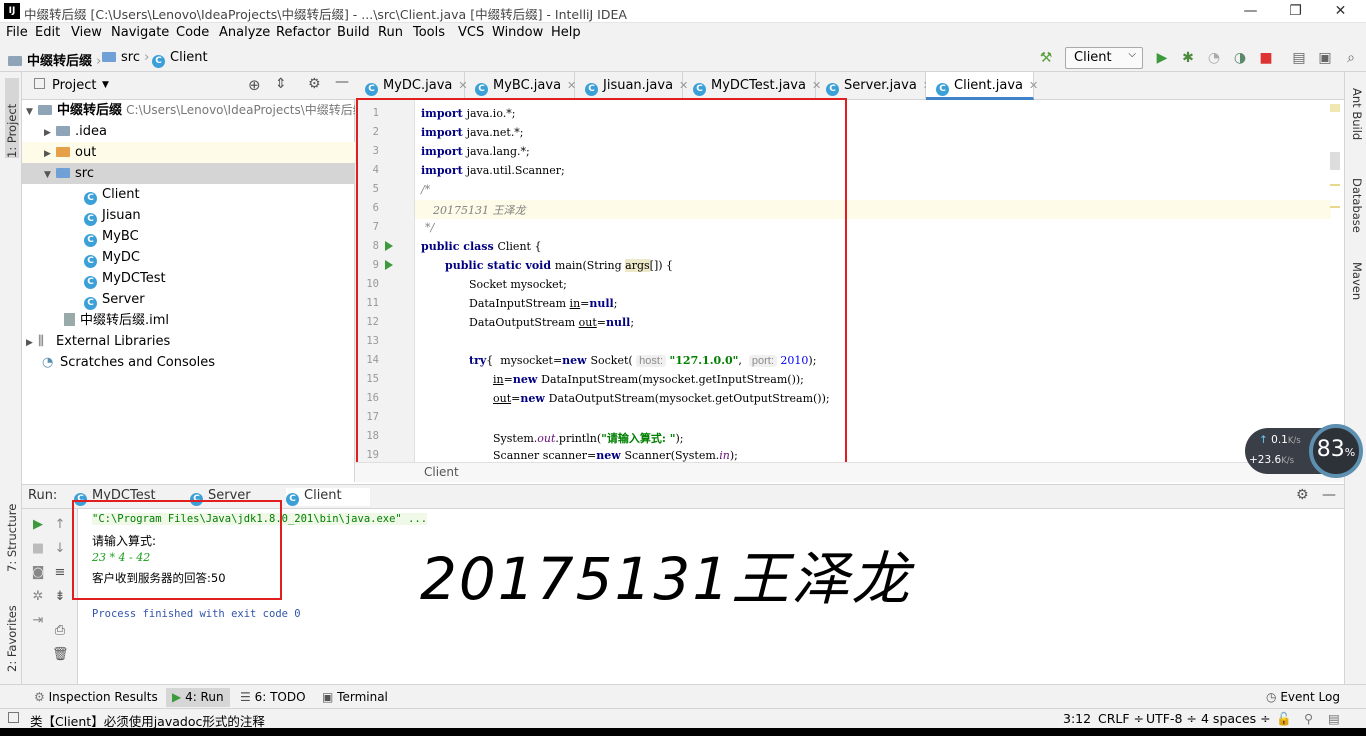 This screenshot has height=736, width=1366. What do you see at coordinates (982, 86) in the screenshot?
I see `tab-client: C Client.java ✕` at bounding box center [982, 86].